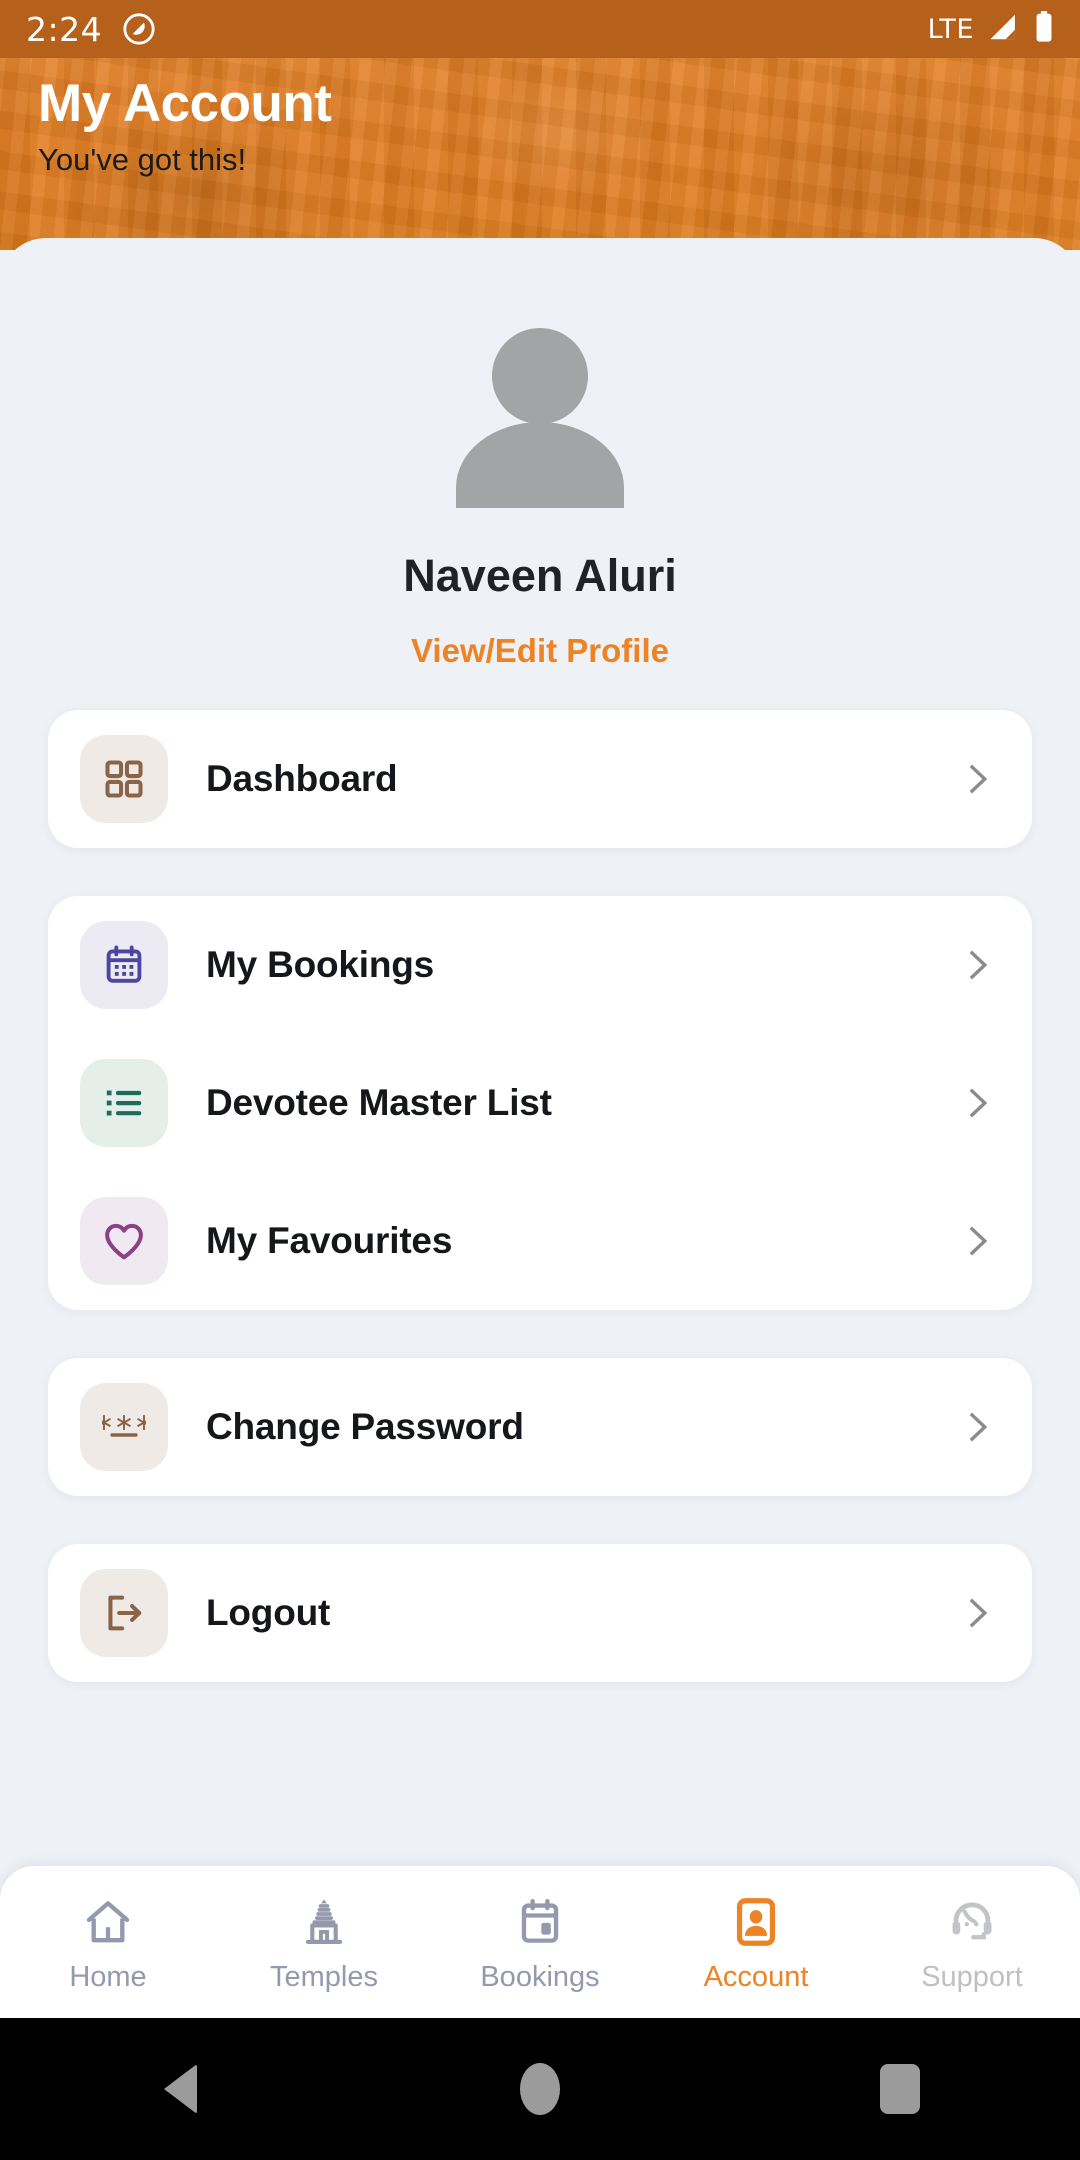 This screenshot has height=2160, width=1080. I want to click on nav-item-bookings: Bookings, so click(540, 1942).